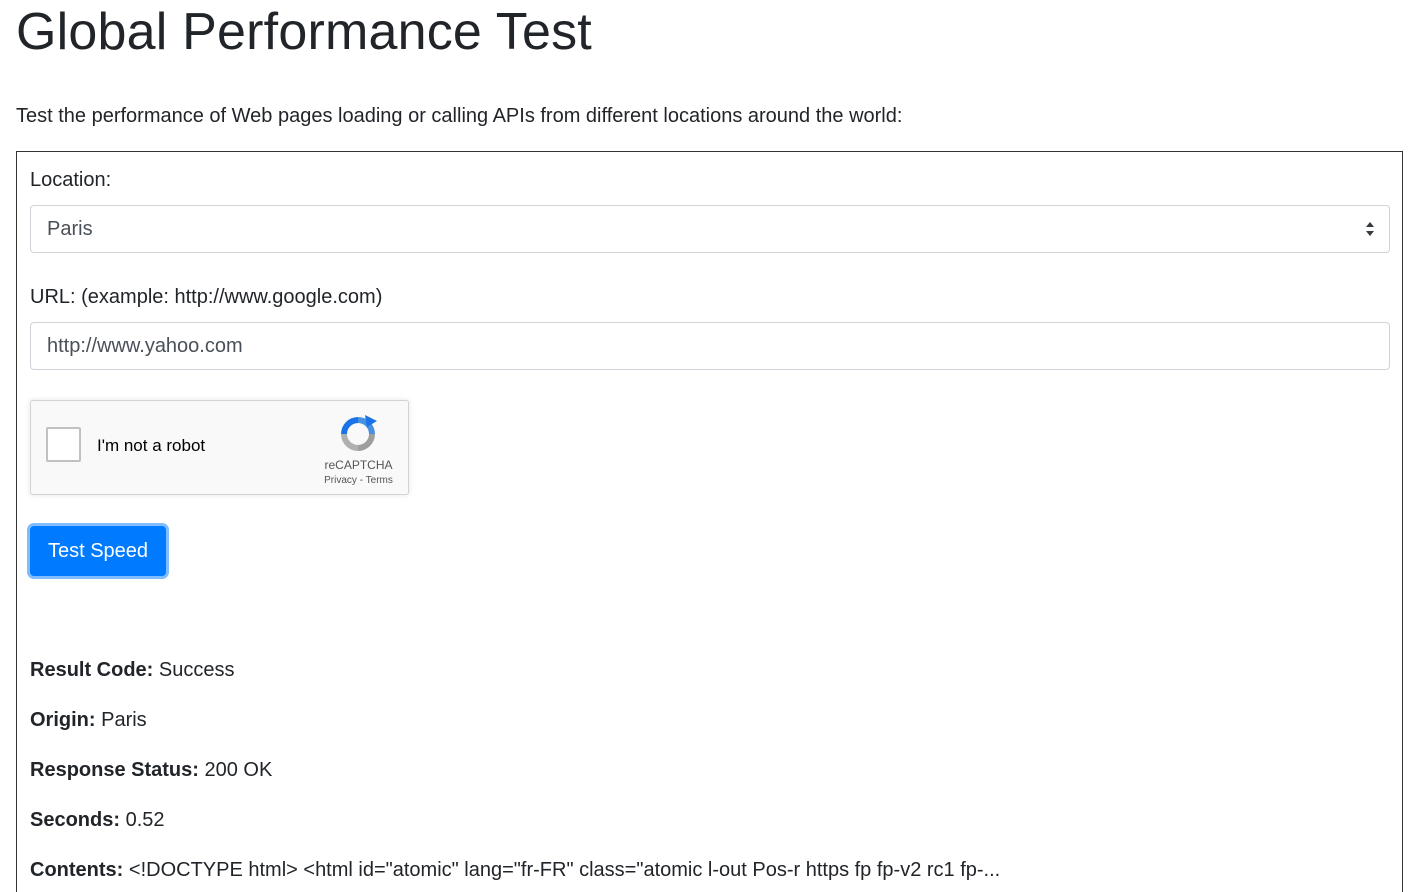 This screenshot has width=1422, height=892. I want to click on page-title: Global Performance Test, so click(304, 32).